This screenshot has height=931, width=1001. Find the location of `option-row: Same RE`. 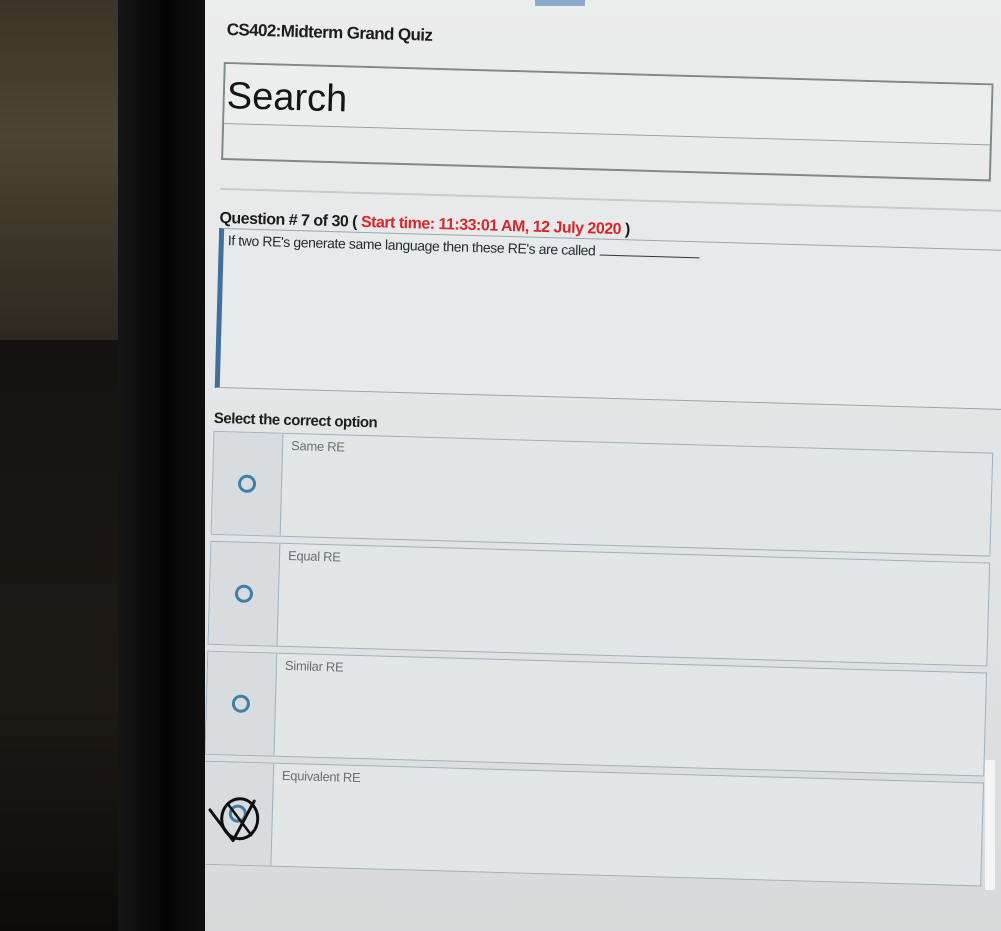

option-row: Same RE is located at coordinates (602, 493).